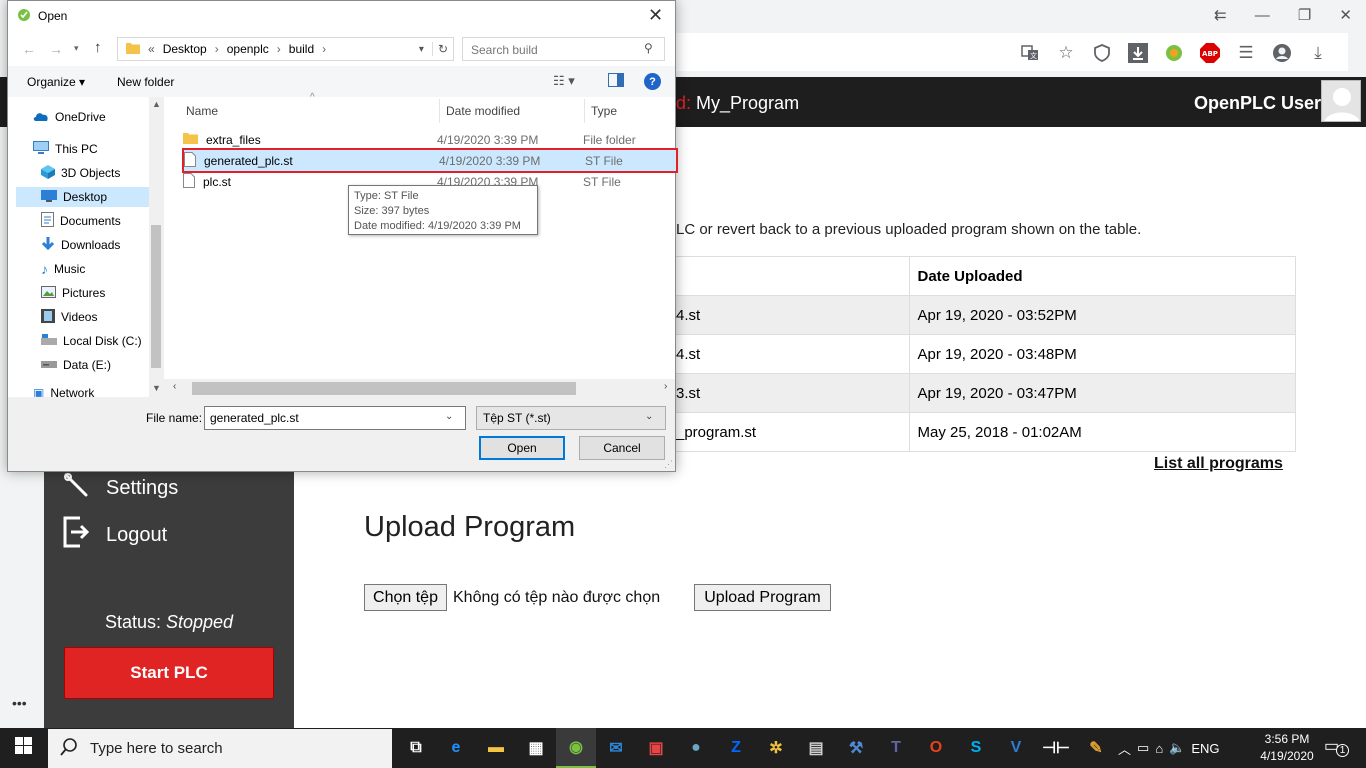 The width and height of the screenshot is (1366, 768). Describe the element at coordinates (91, 341) in the screenshot. I see `nav-item-local-disk: Local Disk (C:)` at that location.